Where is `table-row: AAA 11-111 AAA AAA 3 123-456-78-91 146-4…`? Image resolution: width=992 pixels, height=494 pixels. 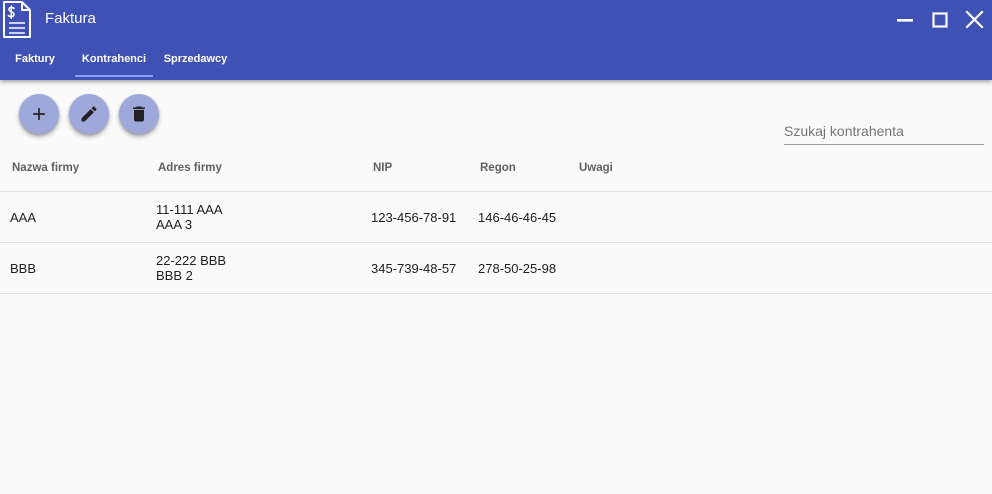 table-row: AAA 11-111 AAA AAA 3 123-456-78-91 146-4… is located at coordinates (496, 217).